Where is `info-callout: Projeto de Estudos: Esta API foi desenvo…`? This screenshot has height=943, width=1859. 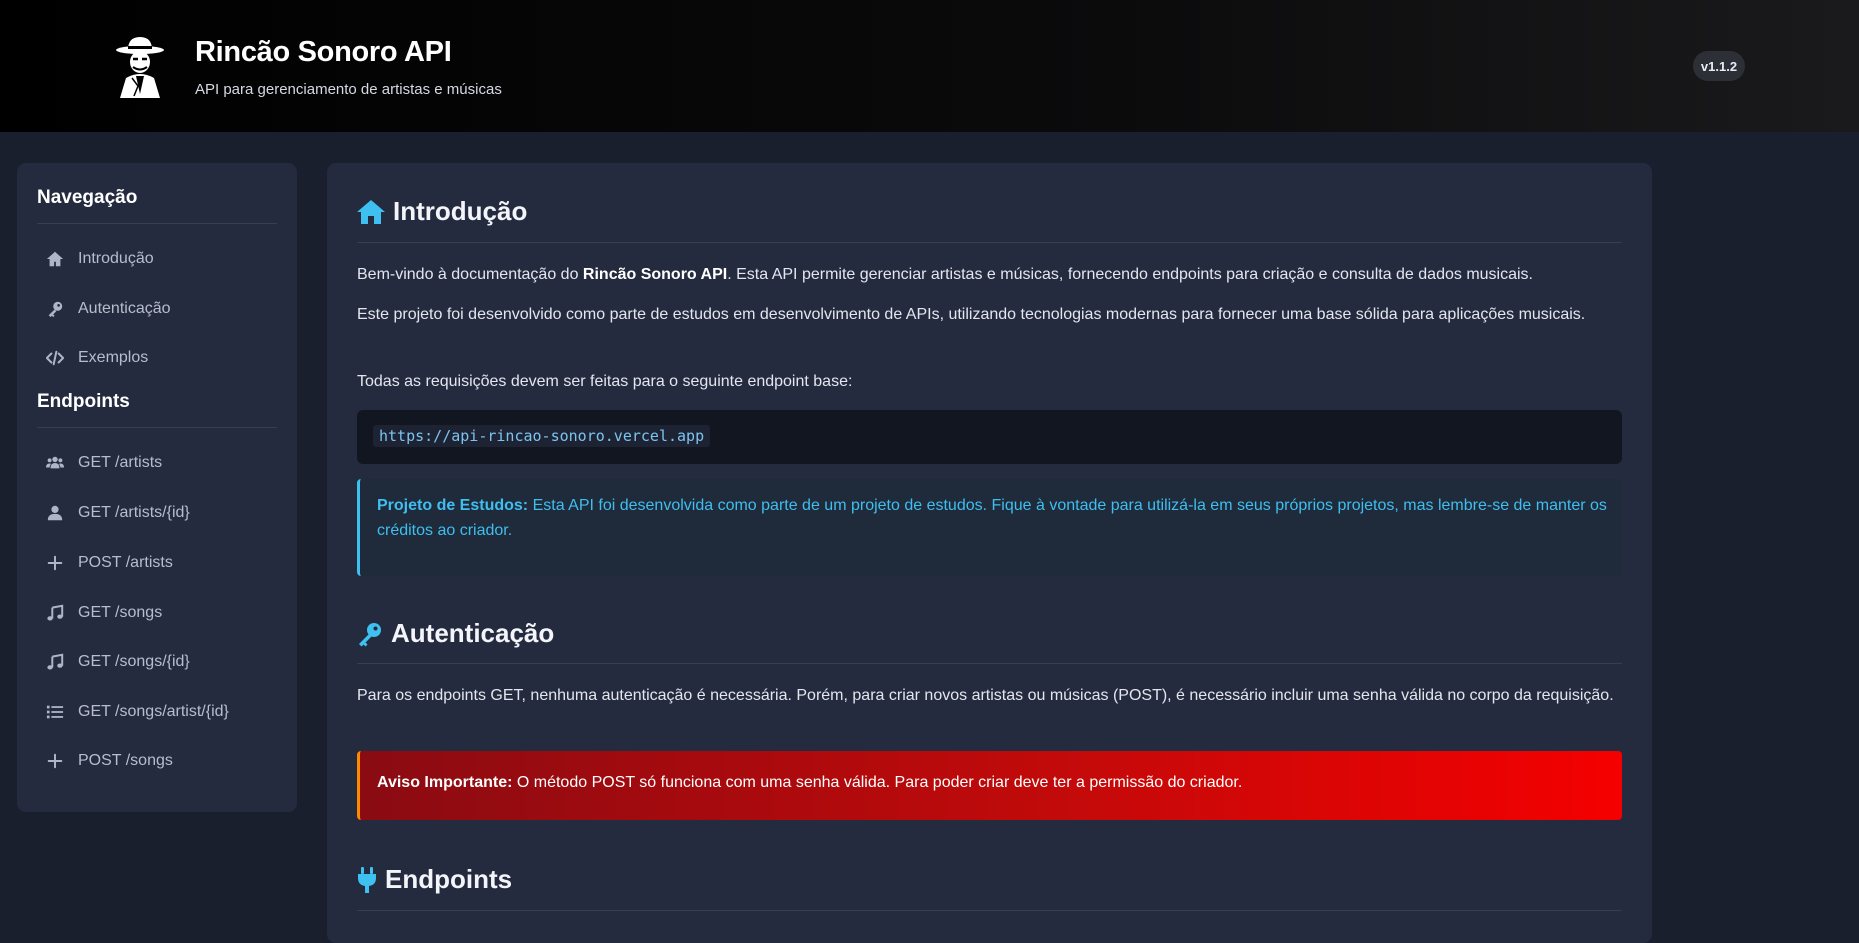
info-callout: Projeto de Estudos: Esta API foi desenvo… is located at coordinates (989, 527).